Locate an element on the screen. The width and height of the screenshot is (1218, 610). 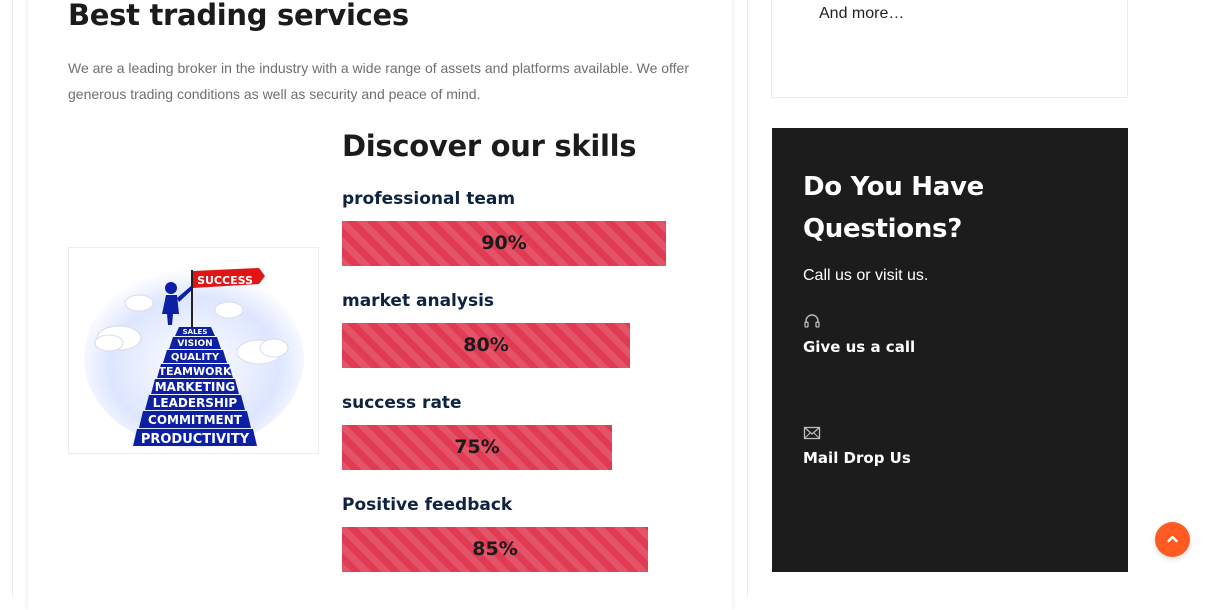
skill-label: success rate is located at coordinates (402, 403).